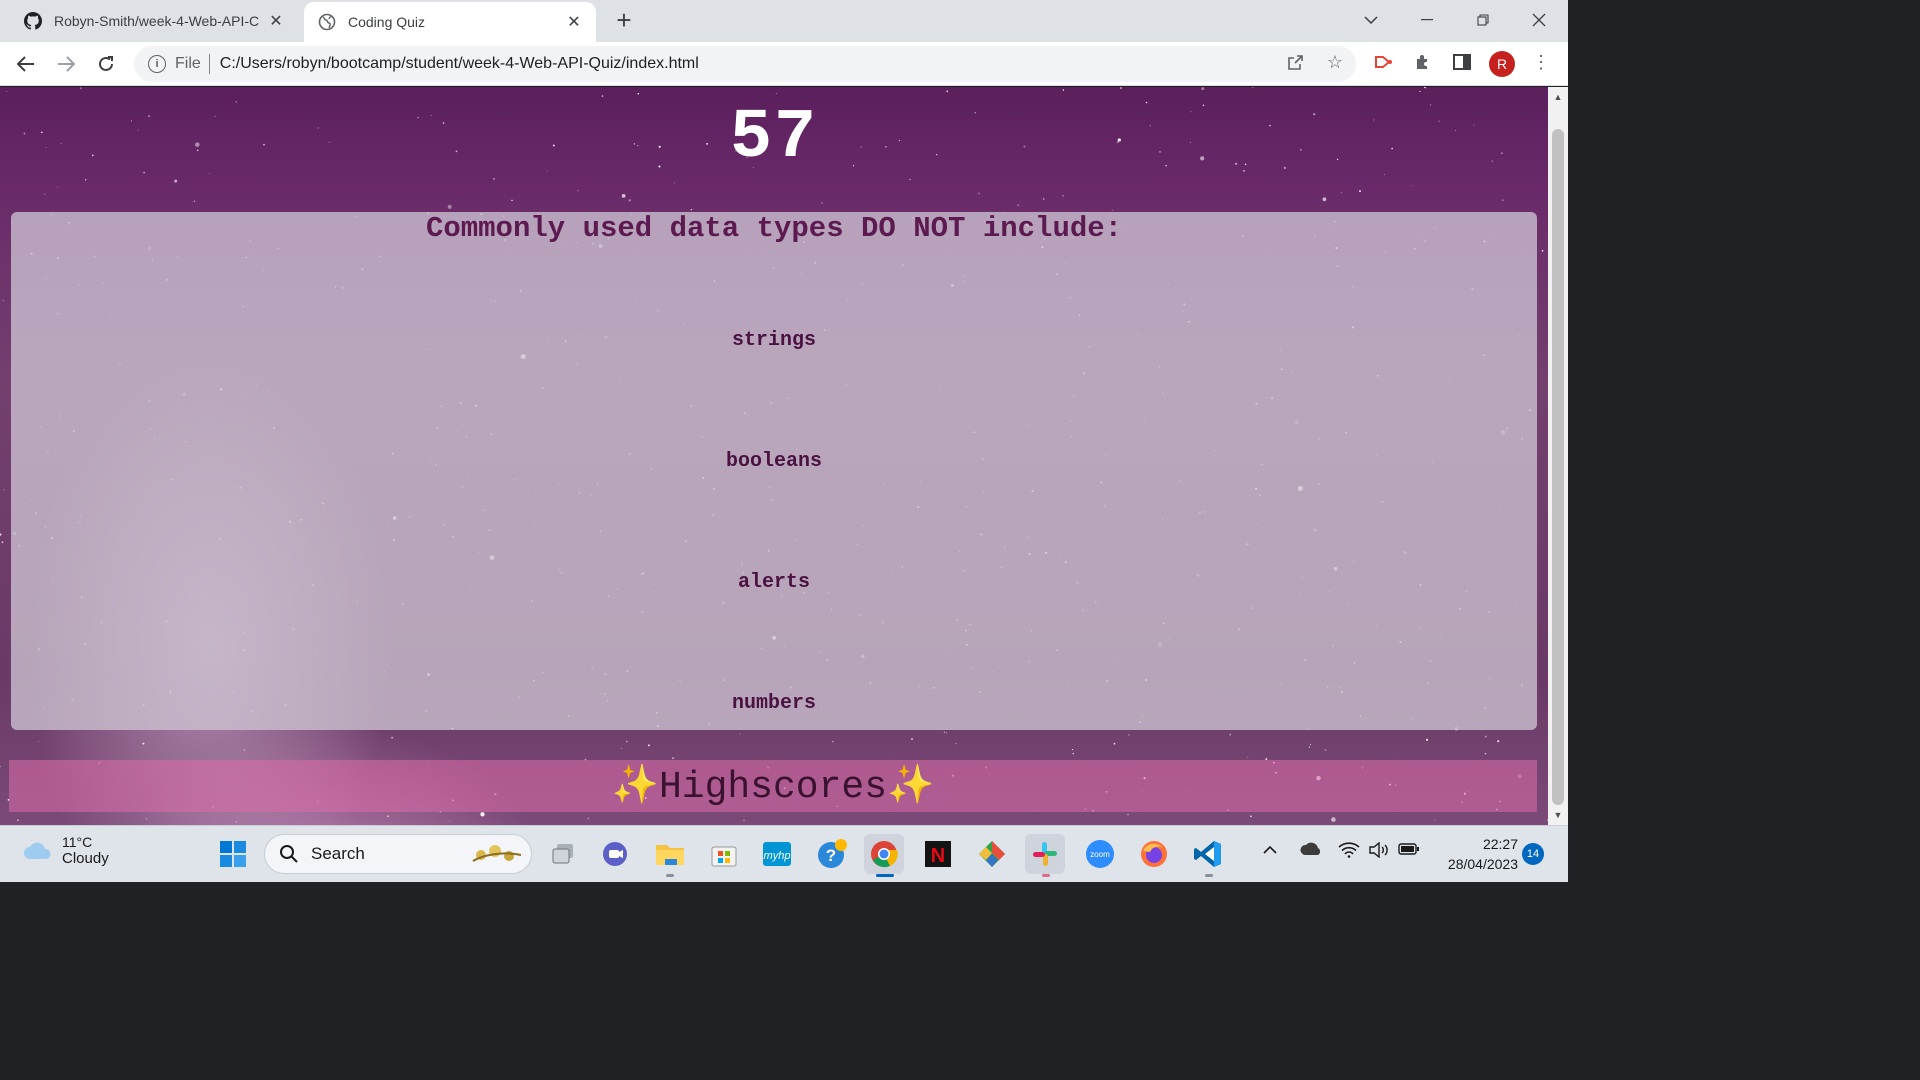 The image size is (1920, 1080). I want to click on vscode-icon, so click(1208, 854).